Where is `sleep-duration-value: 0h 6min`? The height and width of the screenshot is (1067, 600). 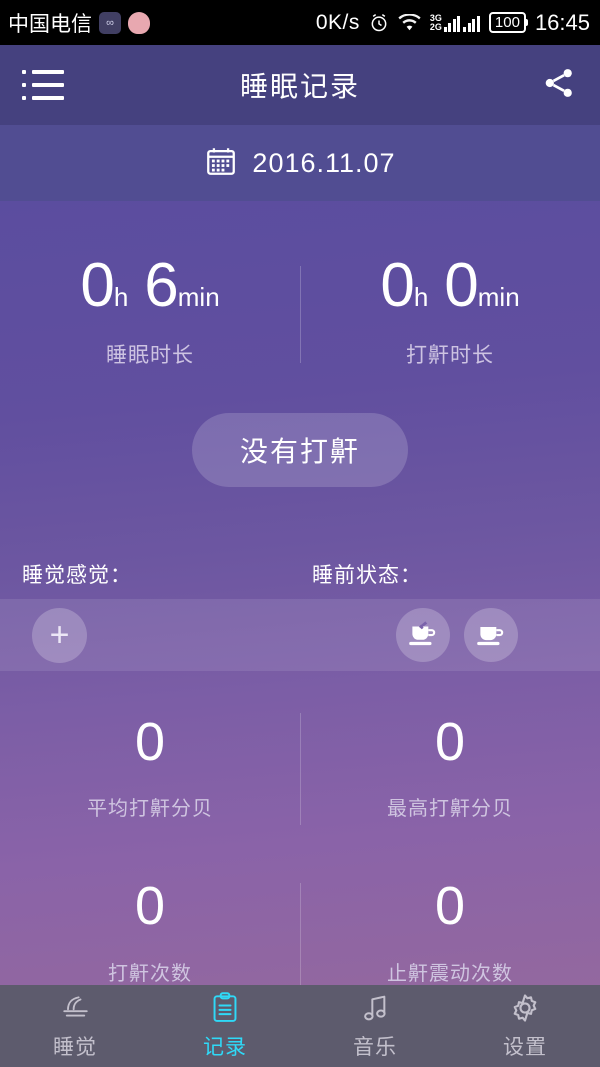 sleep-duration-value: 0h 6min is located at coordinates (150, 286).